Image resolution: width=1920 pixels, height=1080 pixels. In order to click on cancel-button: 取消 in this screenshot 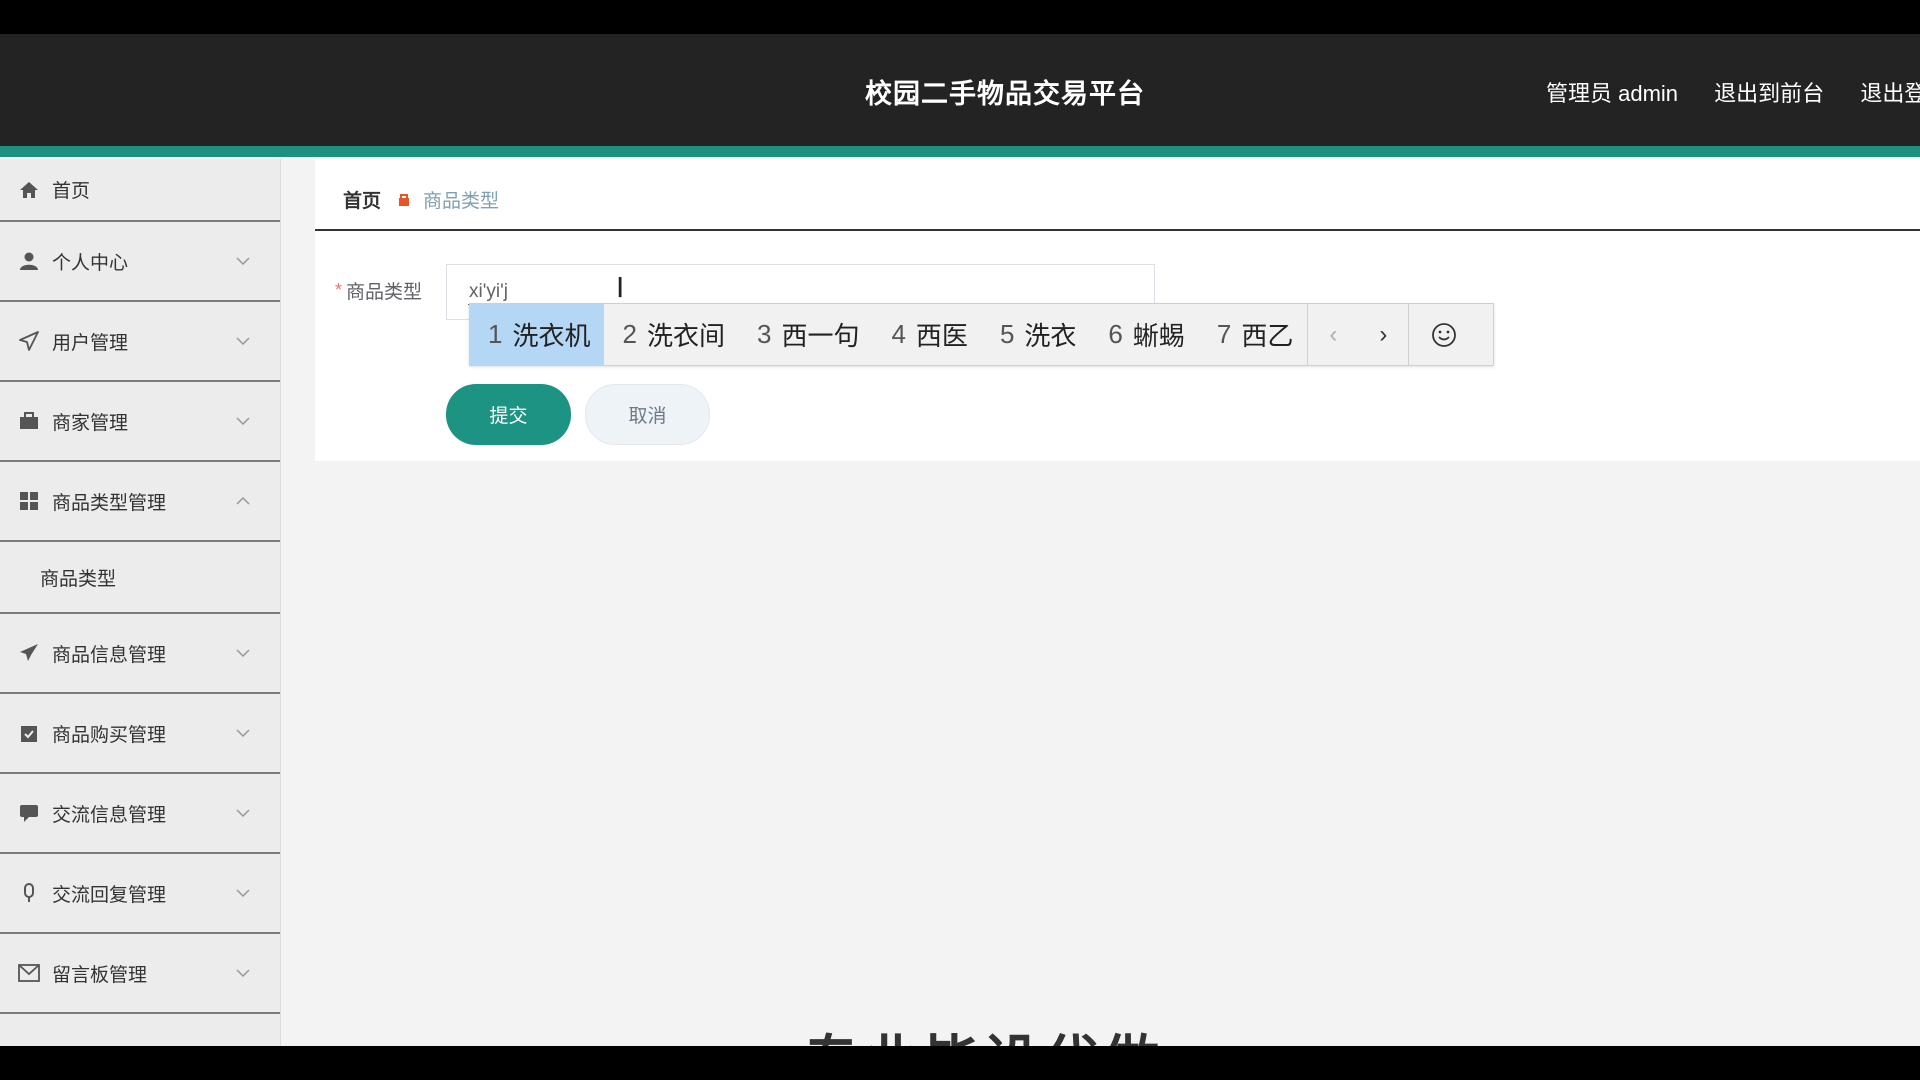, I will do `click(647, 414)`.